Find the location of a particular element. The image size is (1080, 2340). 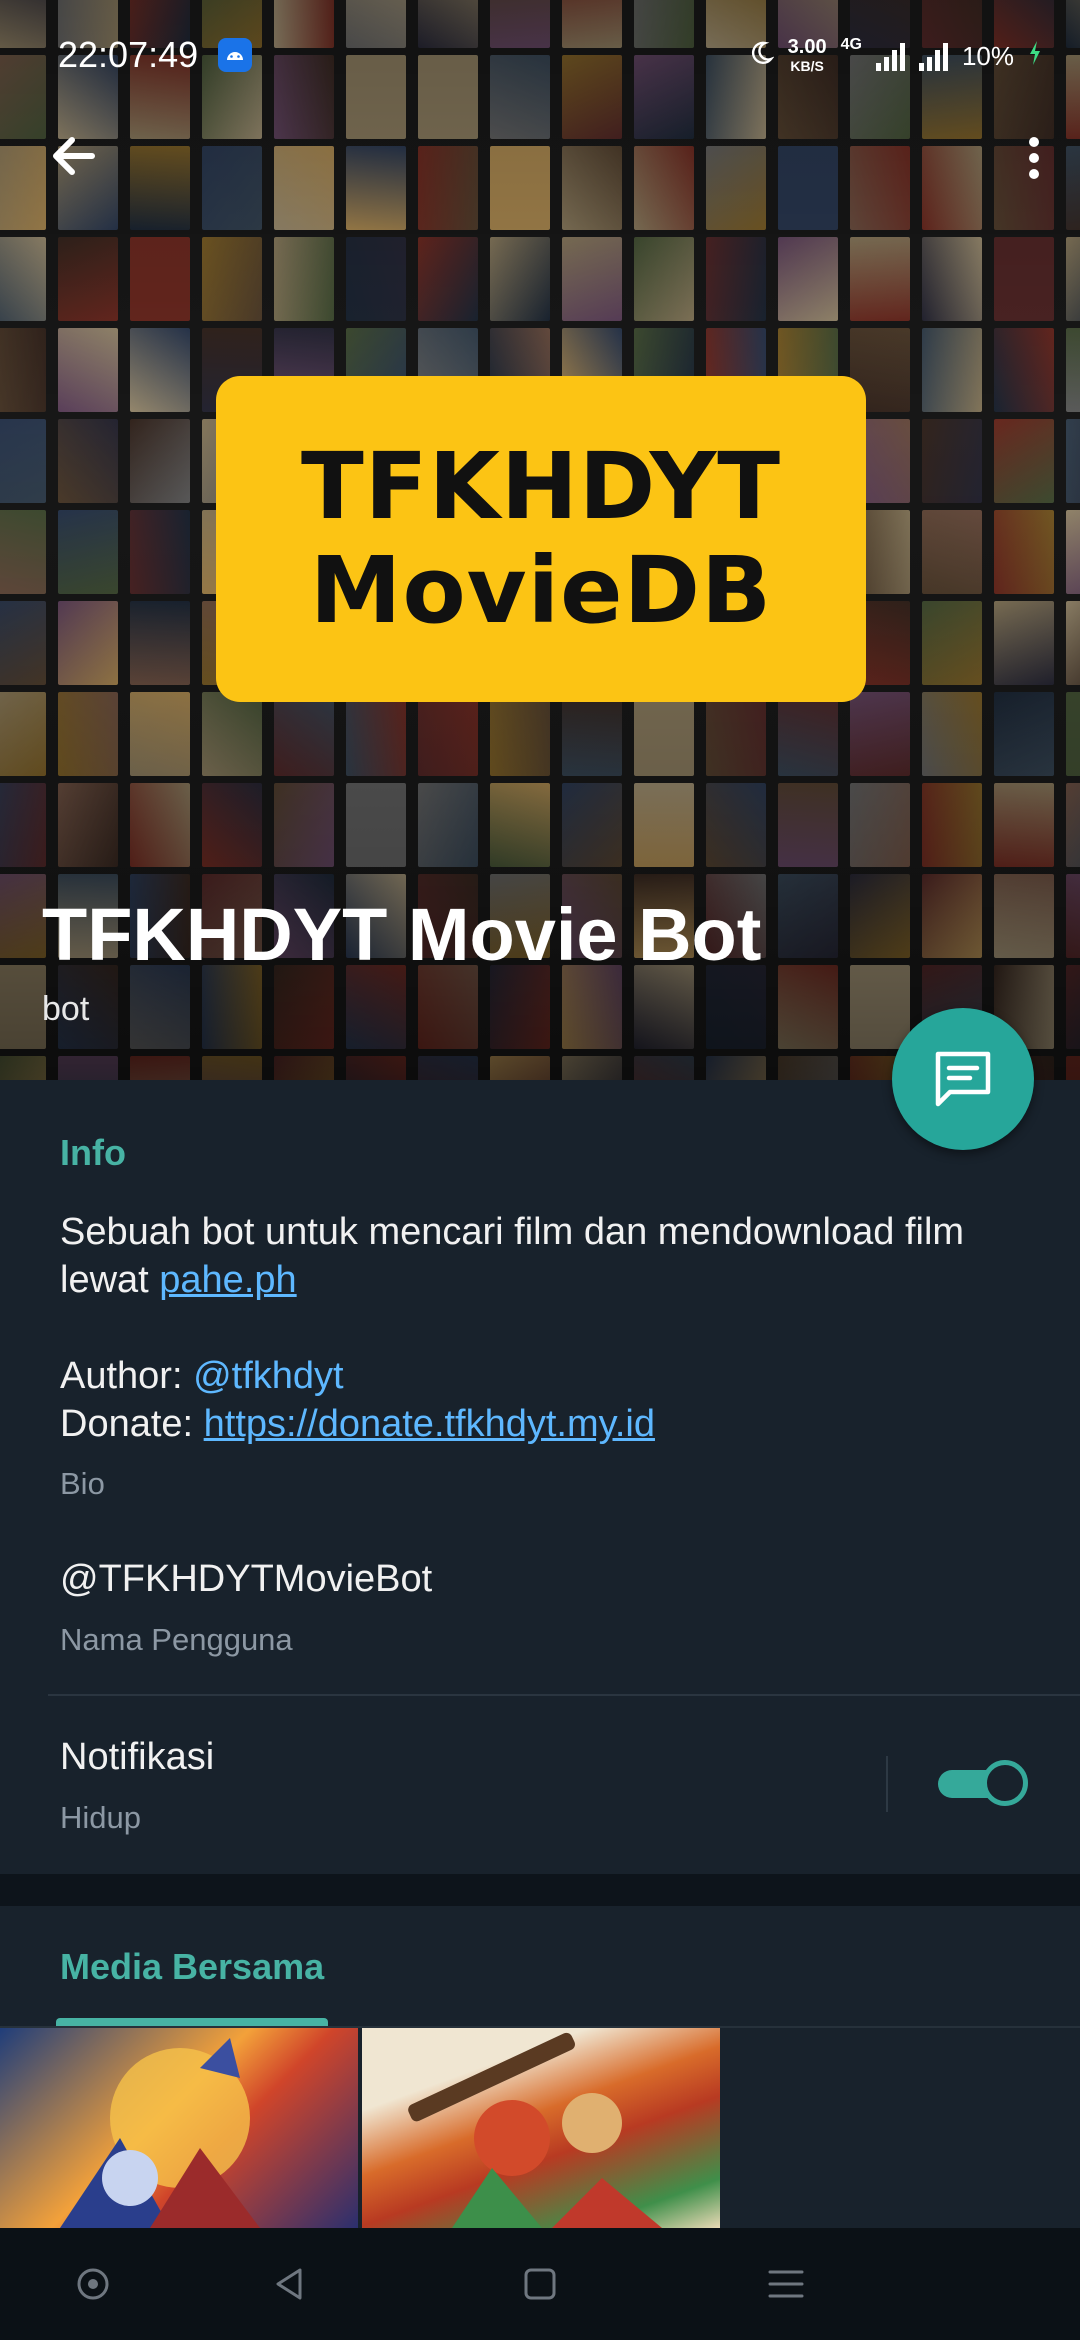

system-navigation-bar is located at coordinates (540, 2284).